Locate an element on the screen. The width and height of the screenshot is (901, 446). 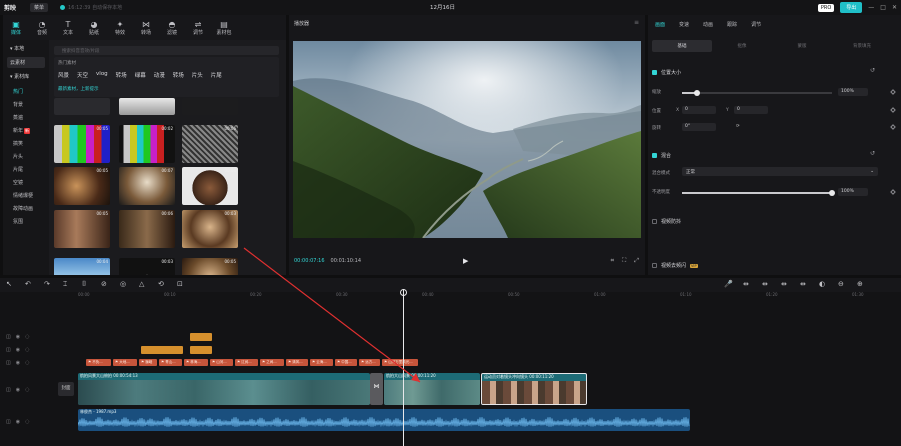
tab-filter: ◓ 滤镜 is located at coordinates (172, 27).